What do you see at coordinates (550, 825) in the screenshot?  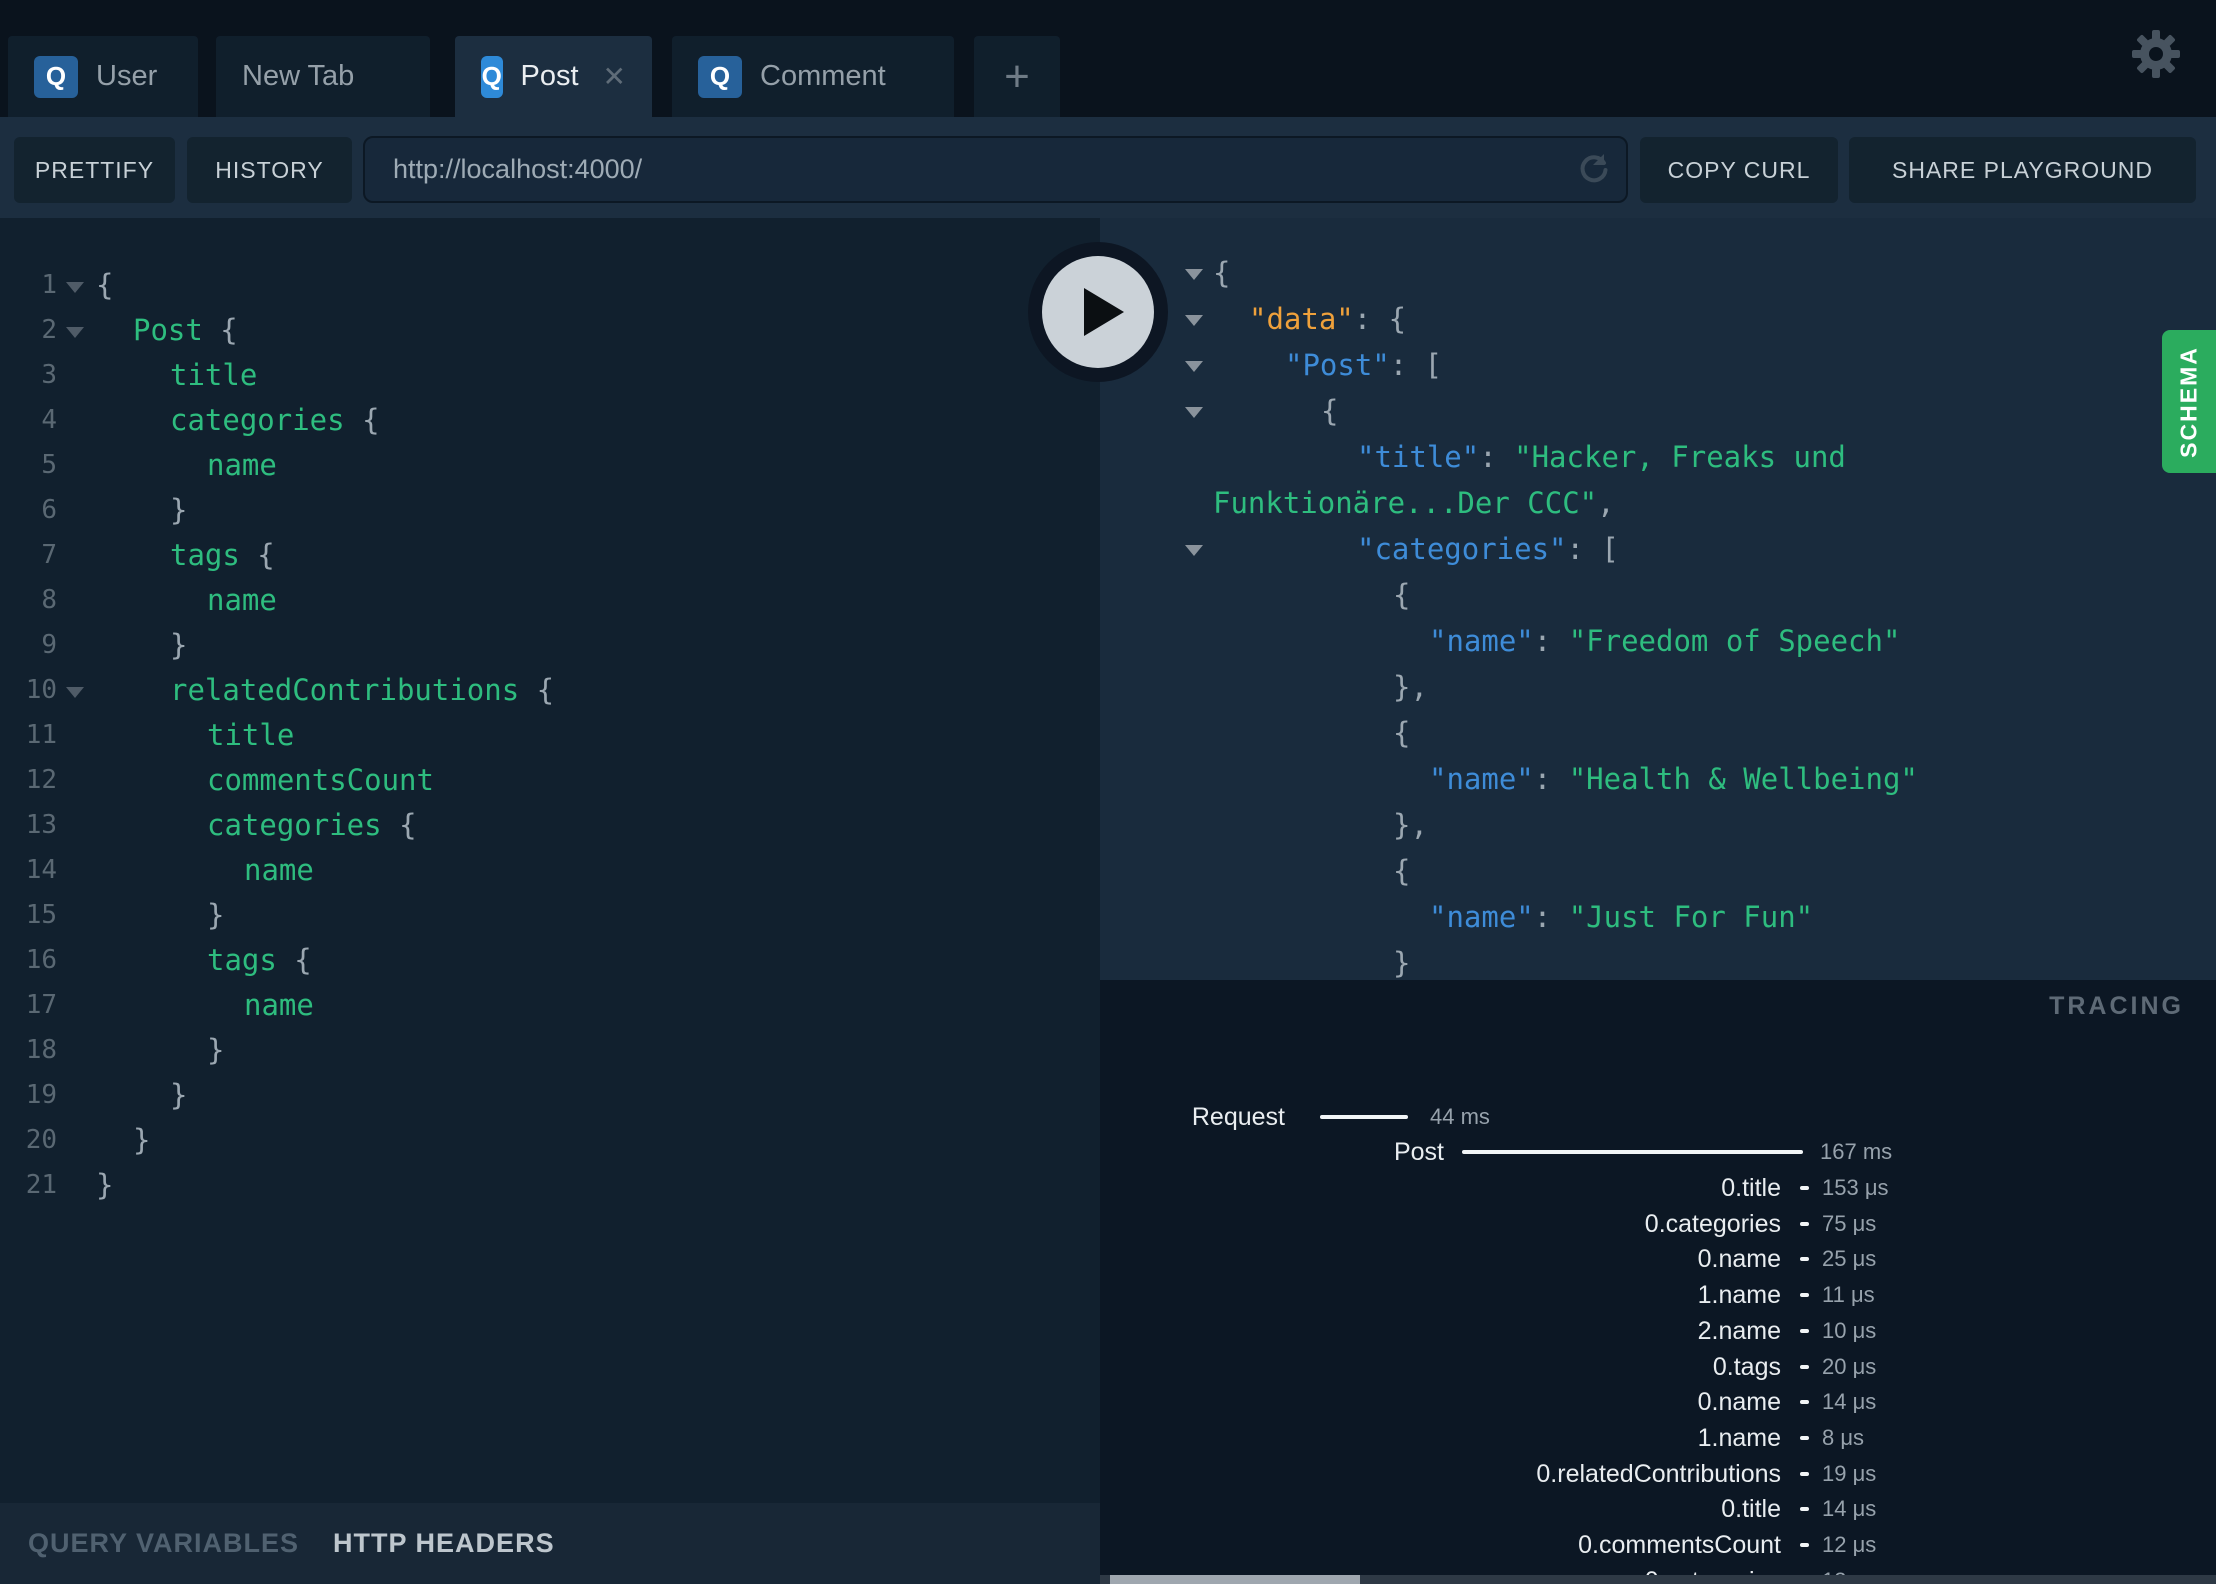 I see `editor-line: 13 categories {` at bounding box center [550, 825].